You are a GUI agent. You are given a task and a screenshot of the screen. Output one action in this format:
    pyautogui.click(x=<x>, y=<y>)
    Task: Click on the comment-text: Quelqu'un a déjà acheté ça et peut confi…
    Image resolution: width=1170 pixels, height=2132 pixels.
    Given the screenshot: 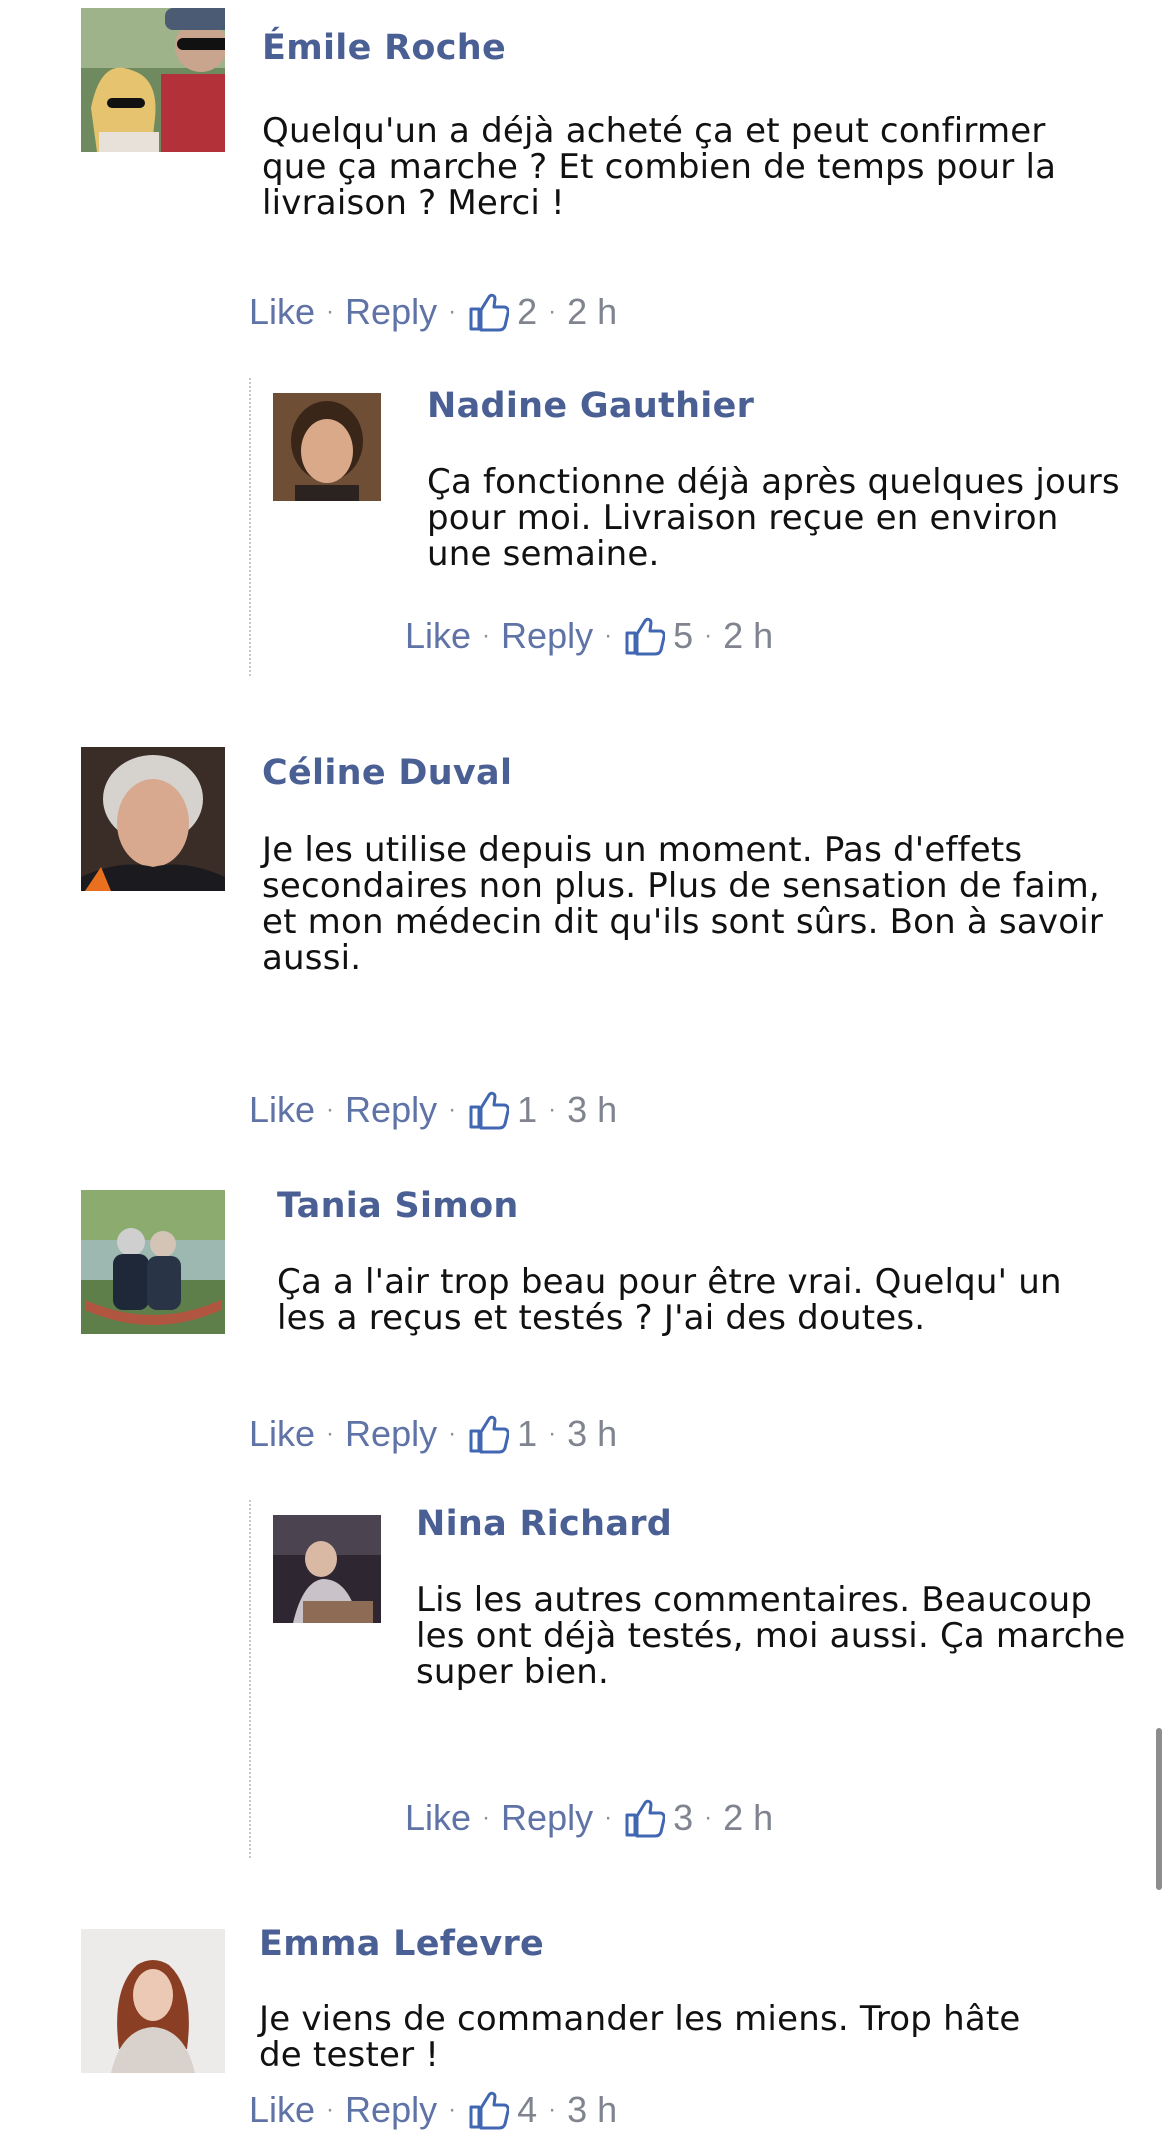 What is the action you would take?
    pyautogui.click(x=659, y=167)
    